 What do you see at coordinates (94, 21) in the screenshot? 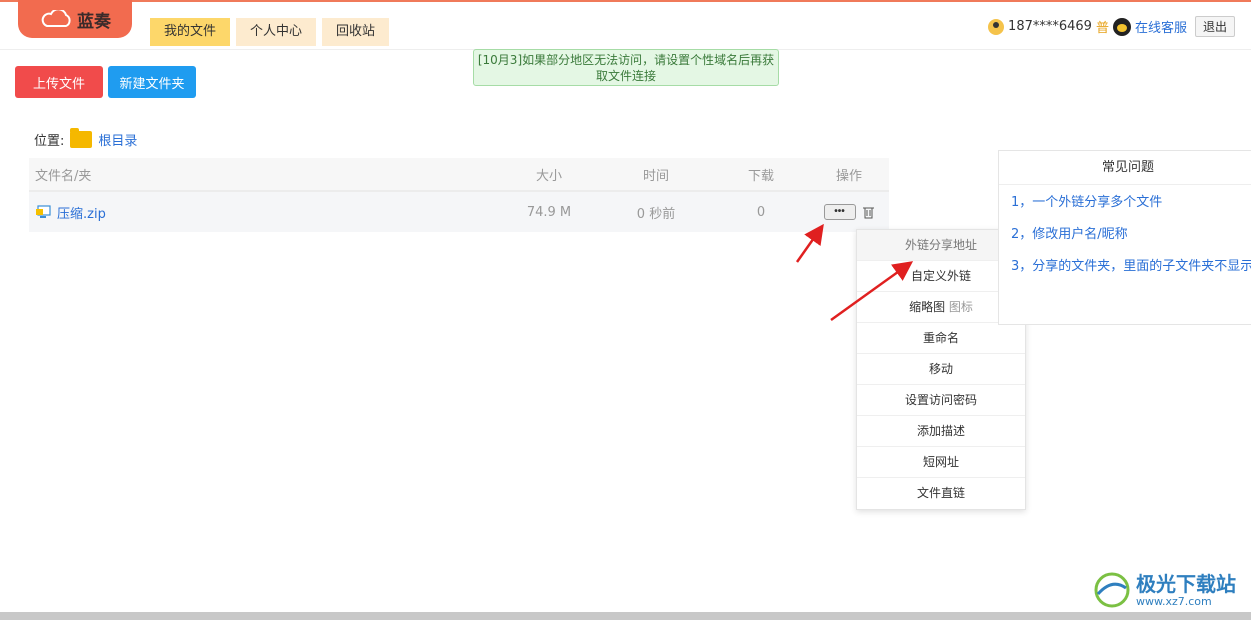
I see `logo-text: 蓝奏` at bounding box center [94, 21].